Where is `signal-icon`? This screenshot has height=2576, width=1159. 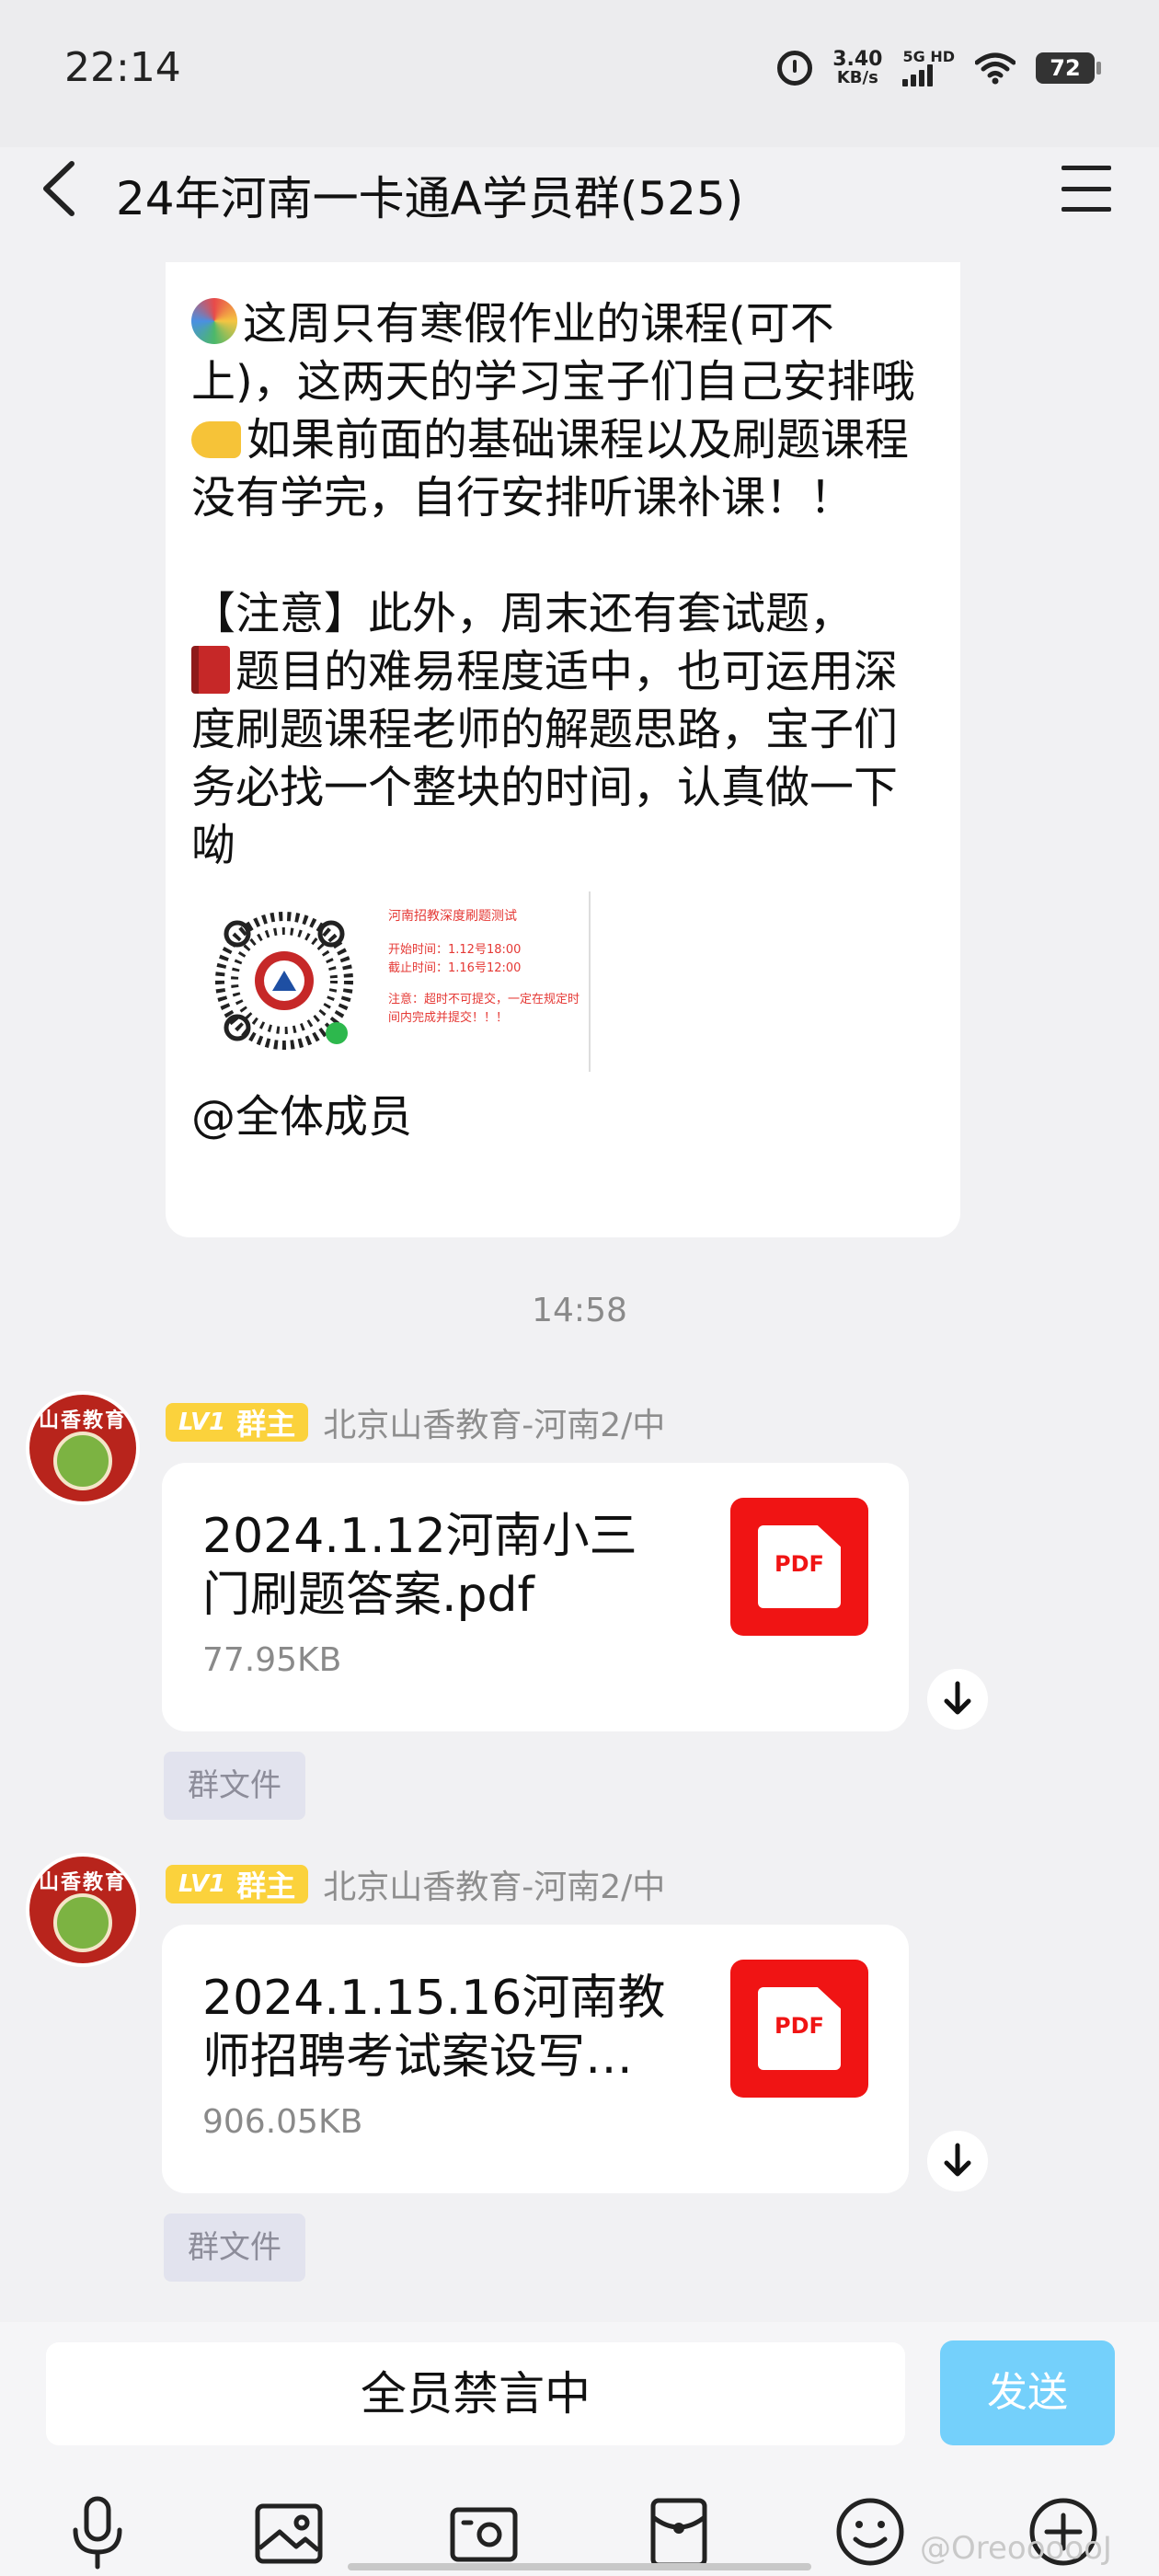
signal-icon is located at coordinates (918, 75).